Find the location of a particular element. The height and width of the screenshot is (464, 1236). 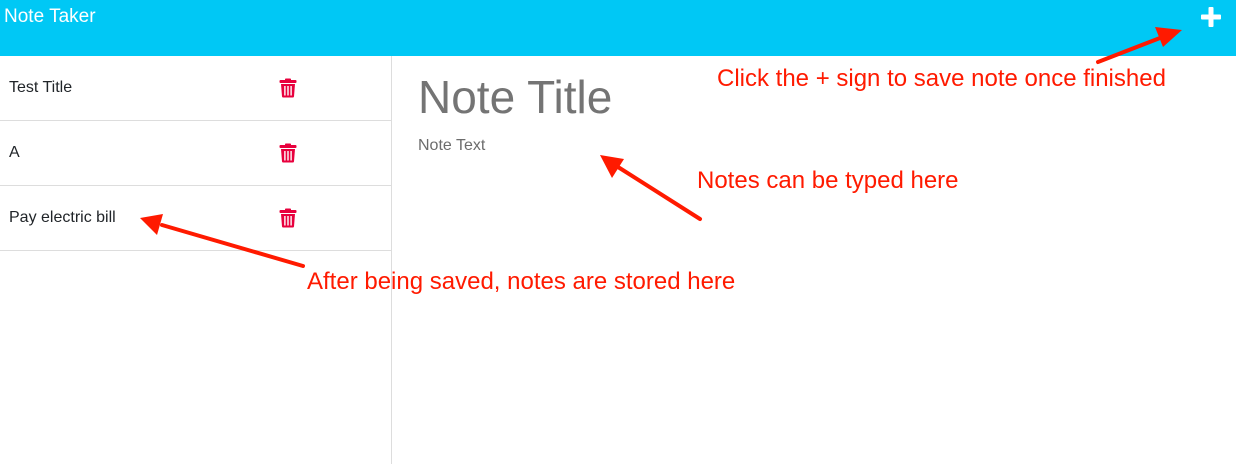

annotation-stored-hint: After being saved, notes are stored here is located at coordinates (521, 281).